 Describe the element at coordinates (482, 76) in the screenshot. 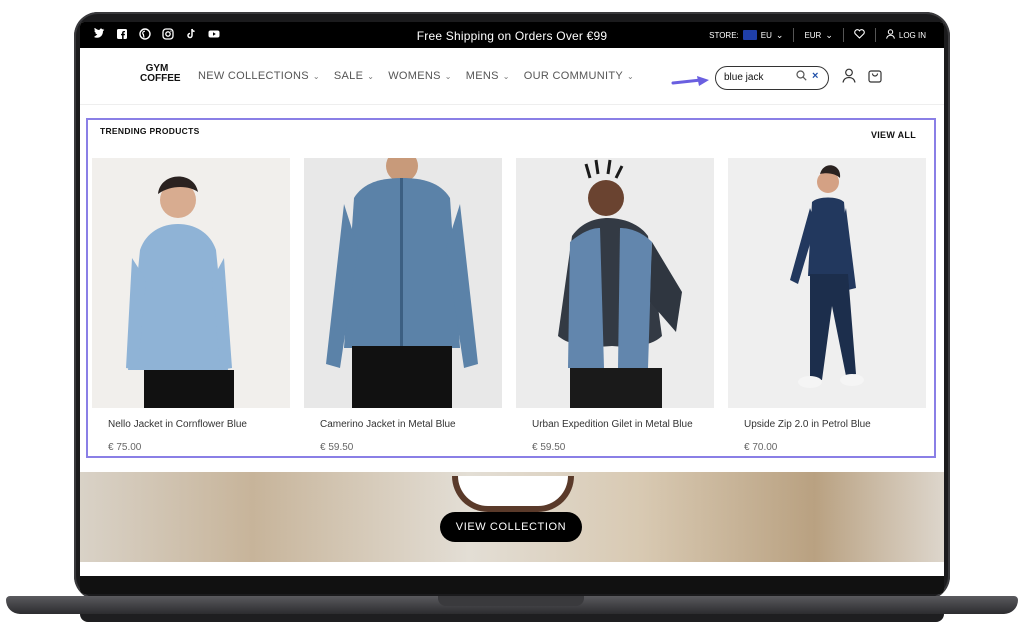

I see `nav-label: MENS` at that location.